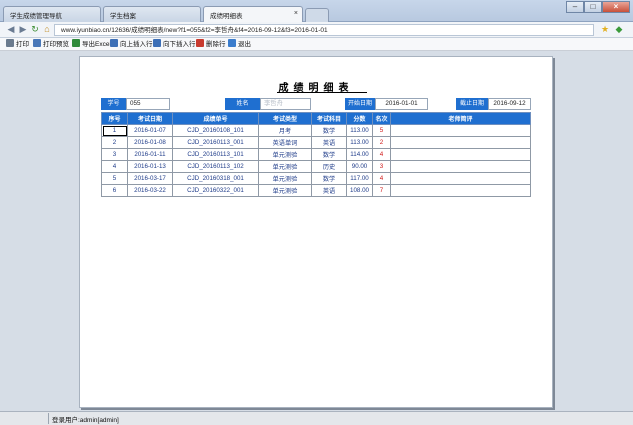 This screenshot has width=633, height=425. Describe the element at coordinates (359, 178) in the screenshot. I see `score-cell: 117.00` at that location.